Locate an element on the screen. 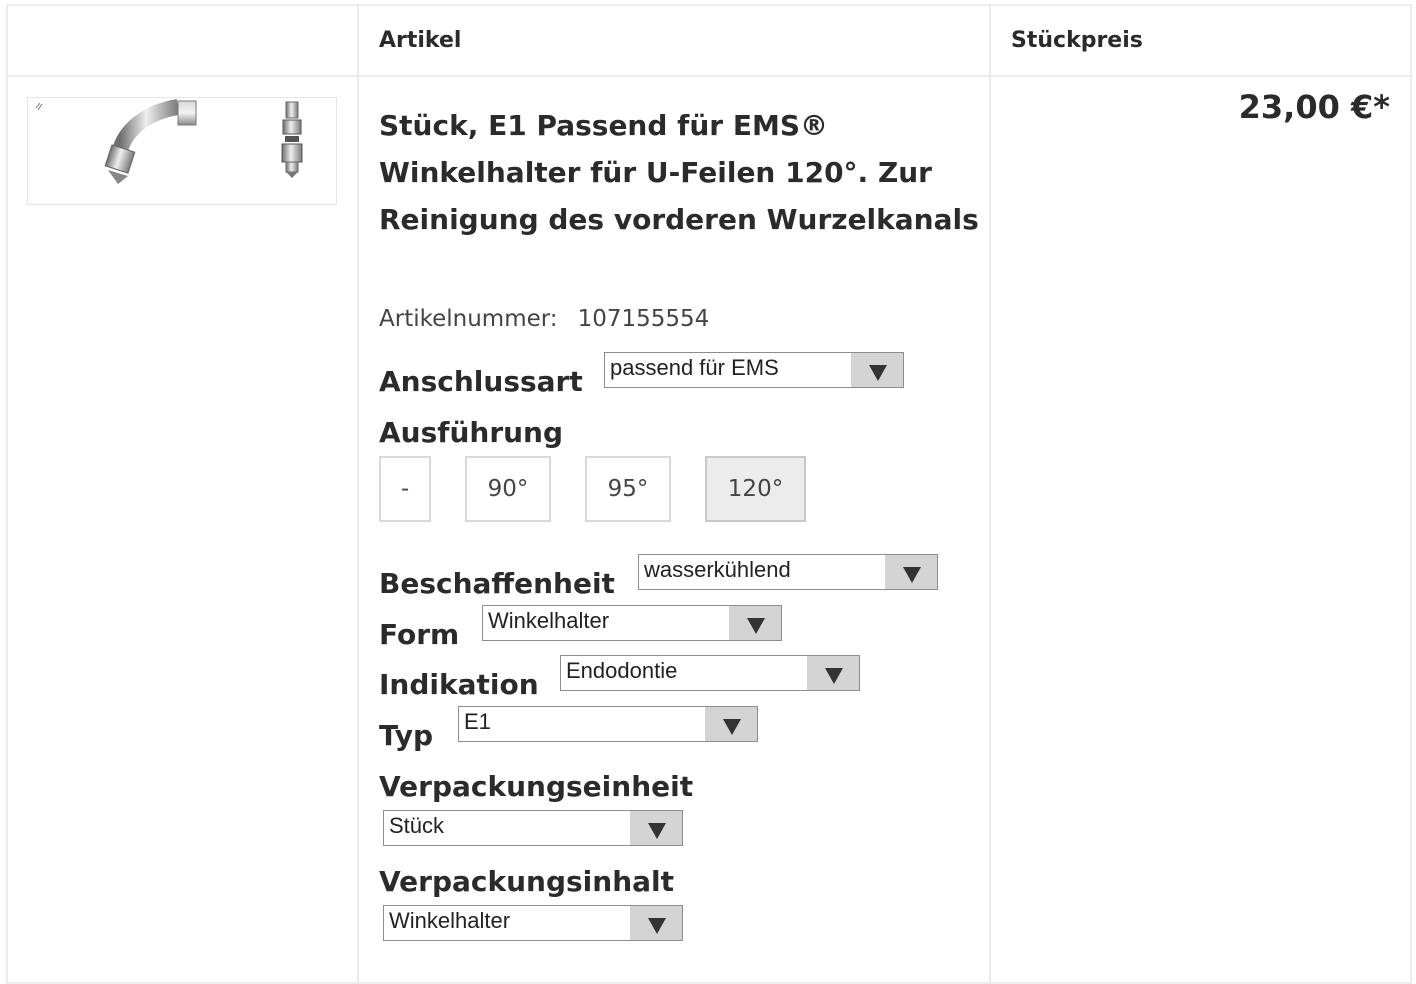 This screenshot has width=1416, height=984. column-header-article: Artikel is located at coordinates (420, 40).